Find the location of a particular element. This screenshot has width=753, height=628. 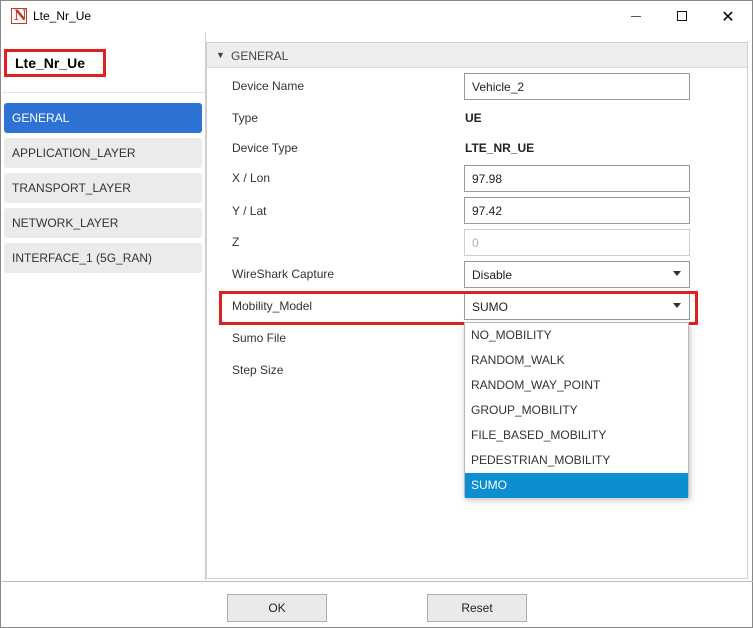

type-label: Type is located at coordinates (245, 118).